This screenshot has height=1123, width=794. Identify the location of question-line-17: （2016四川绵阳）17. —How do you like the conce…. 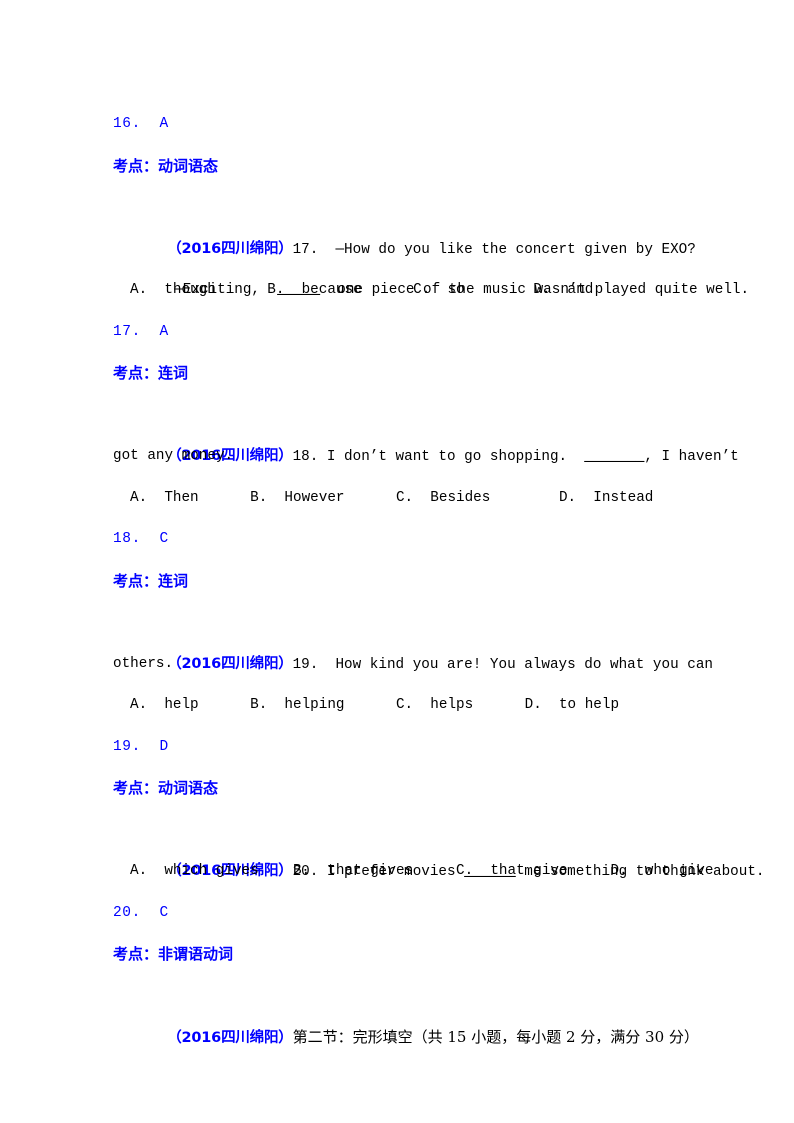
(404, 222).